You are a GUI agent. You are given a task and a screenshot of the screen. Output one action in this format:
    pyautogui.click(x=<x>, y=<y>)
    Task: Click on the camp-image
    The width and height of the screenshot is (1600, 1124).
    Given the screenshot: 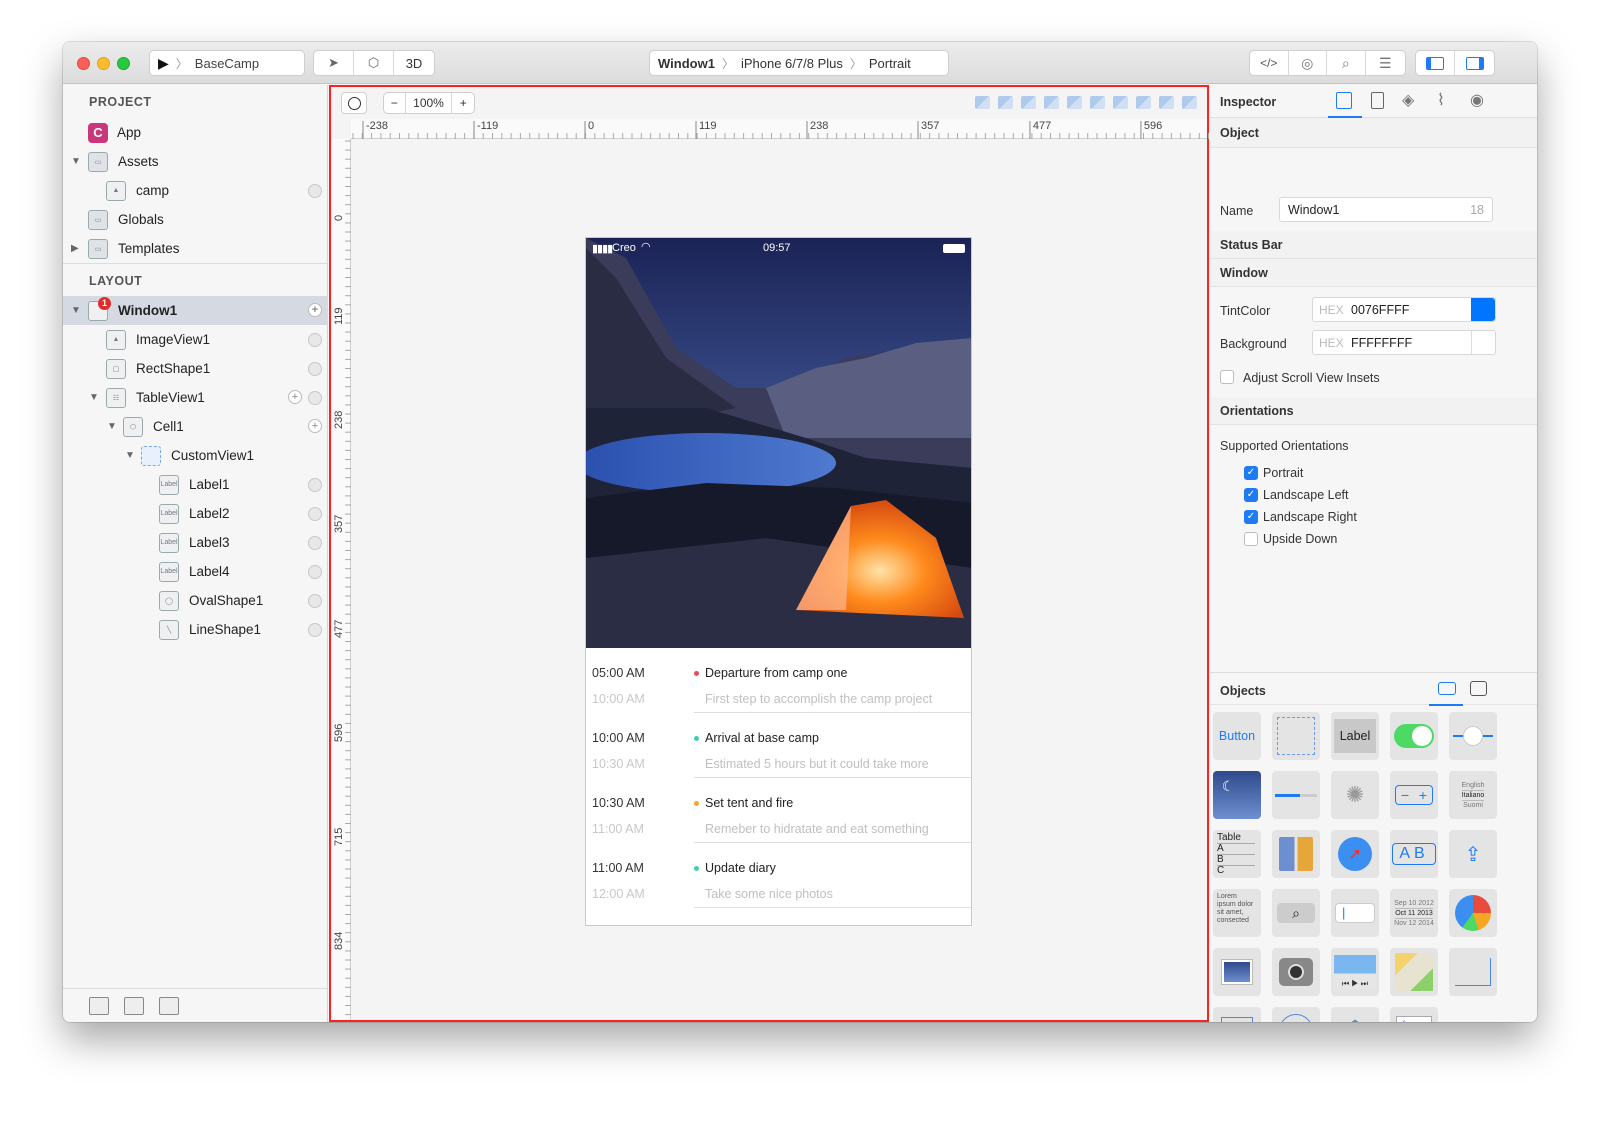 What is the action you would take?
    pyautogui.click(x=779, y=443)
    